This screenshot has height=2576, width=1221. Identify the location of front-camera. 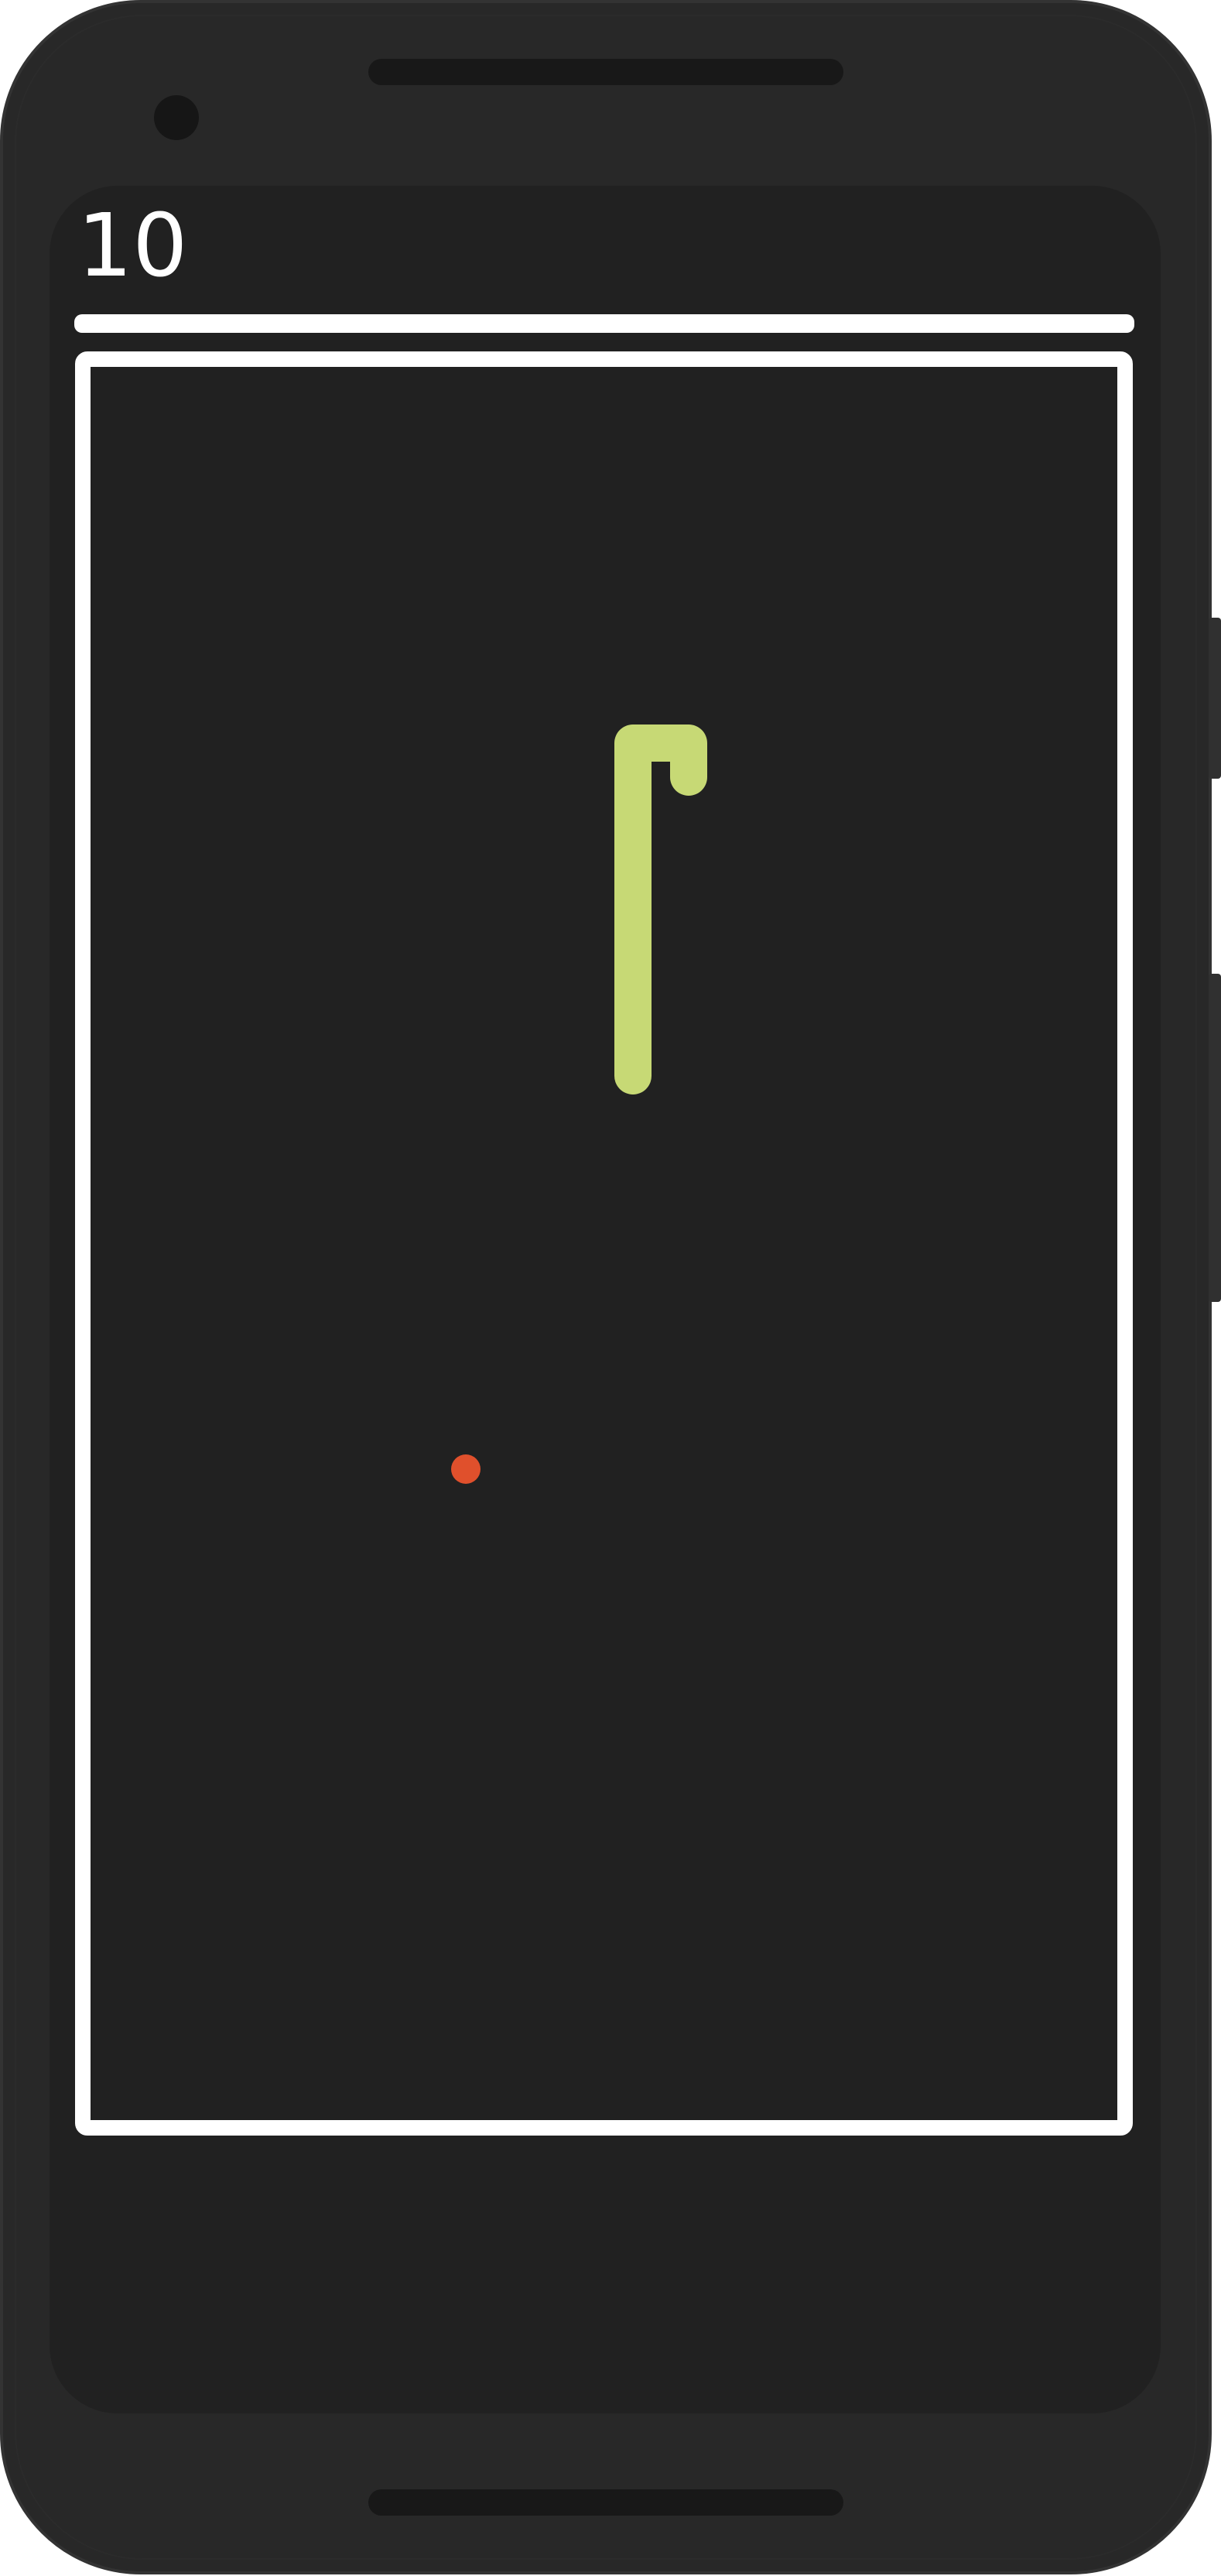
(176, 117).